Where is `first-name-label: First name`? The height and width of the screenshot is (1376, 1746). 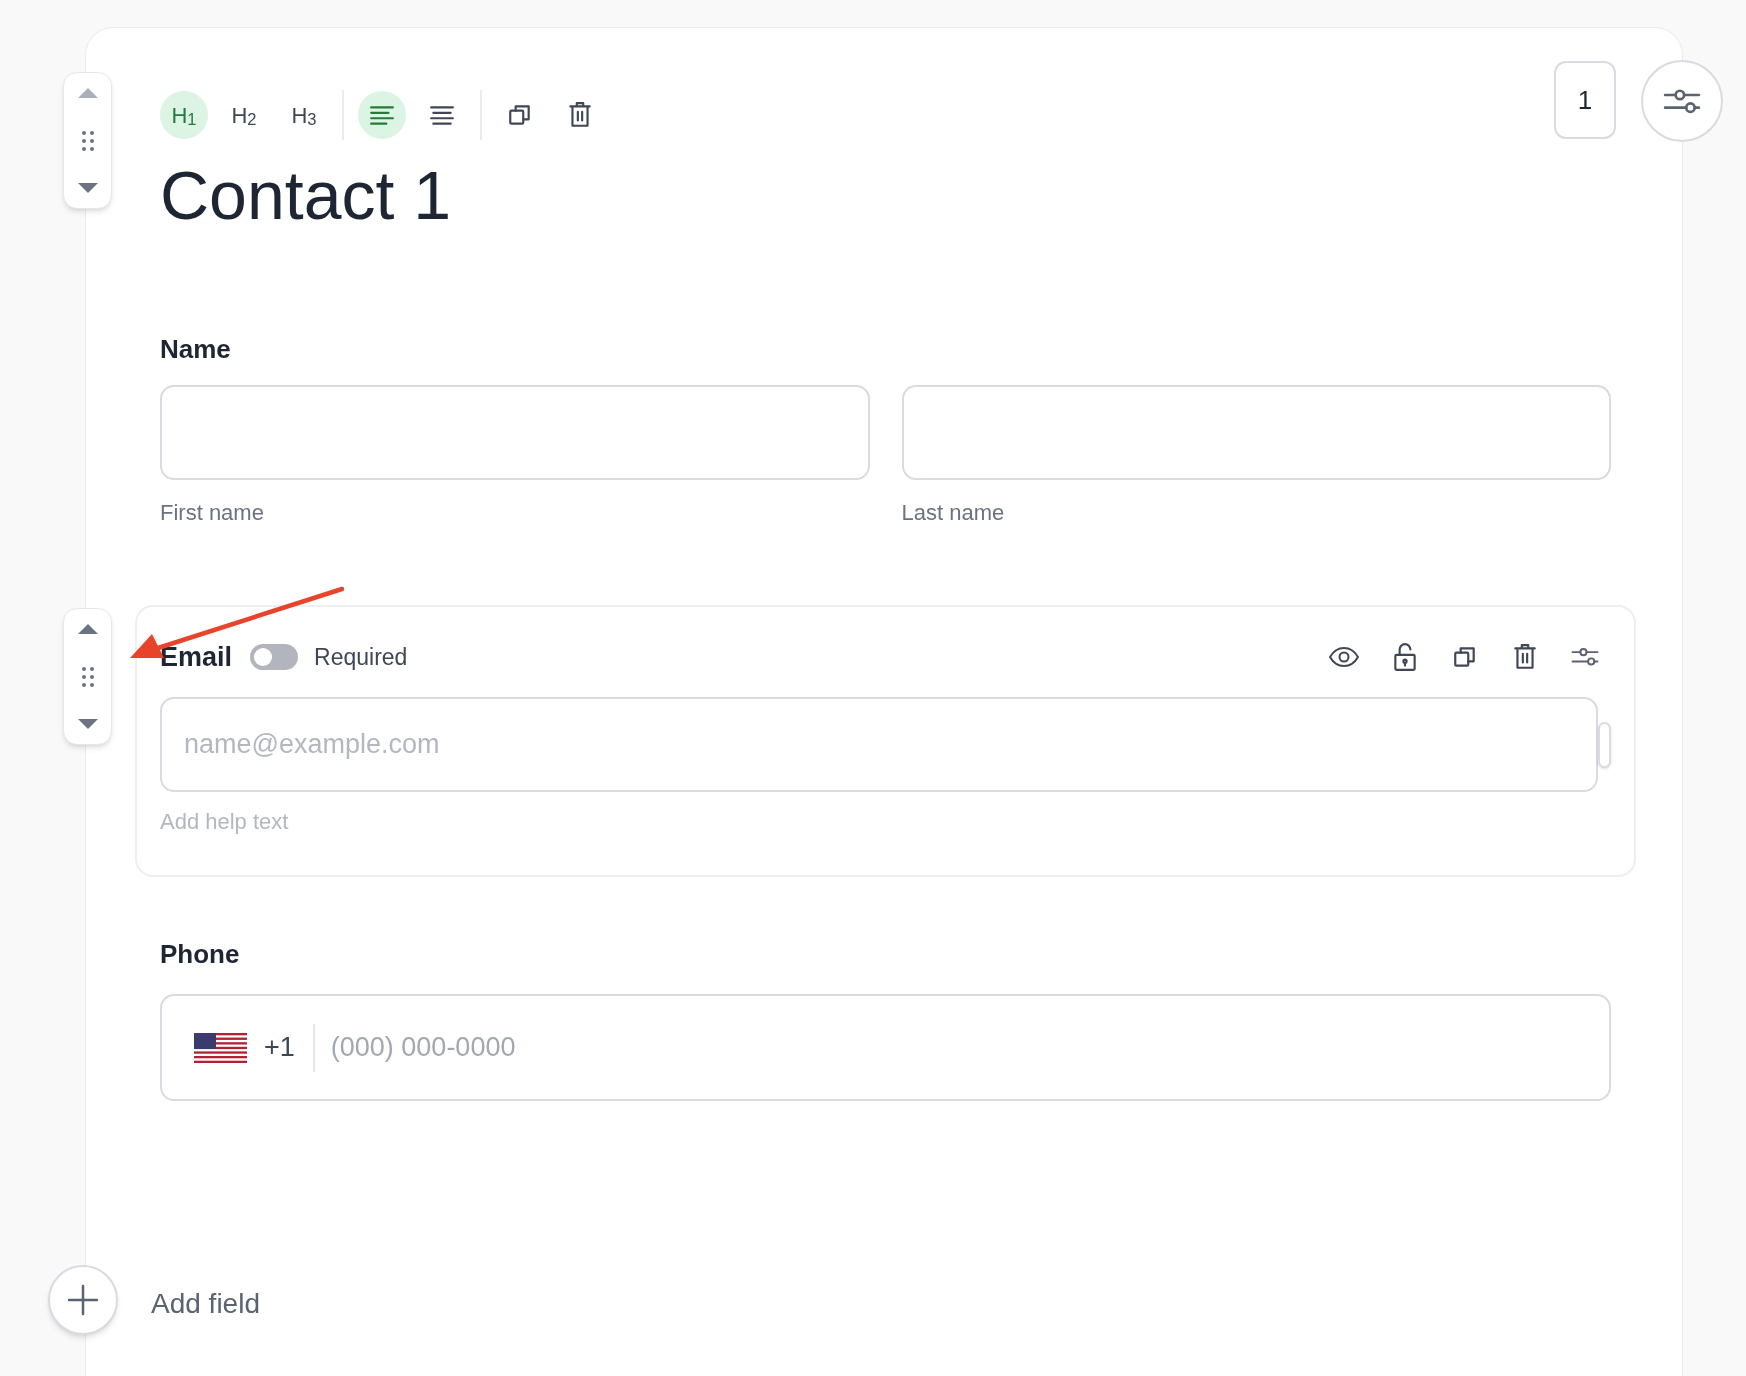
first-name-label: First name is located at coordinates (212, 513).